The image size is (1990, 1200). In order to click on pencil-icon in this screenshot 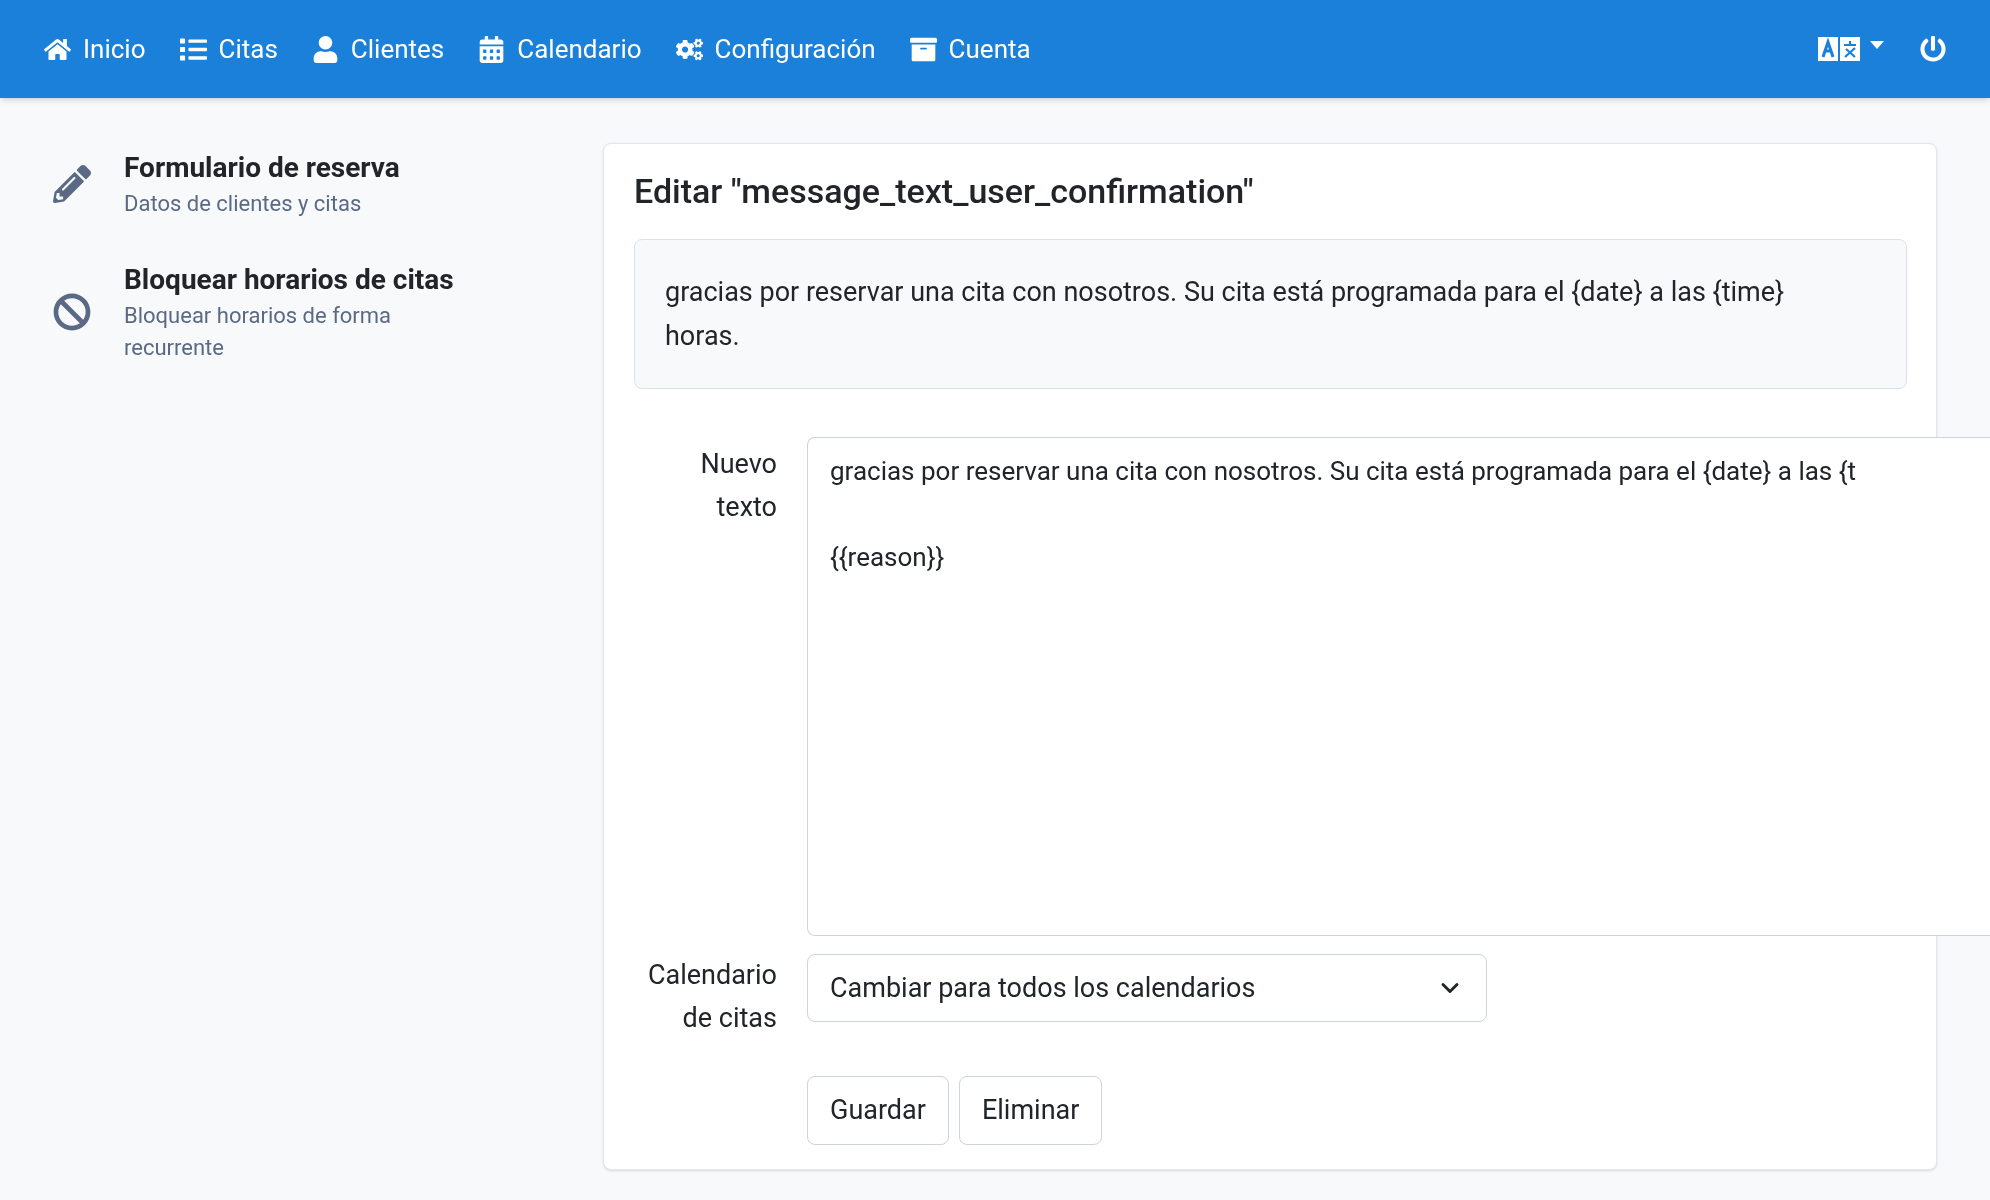, I will do `click(72, 184)`.